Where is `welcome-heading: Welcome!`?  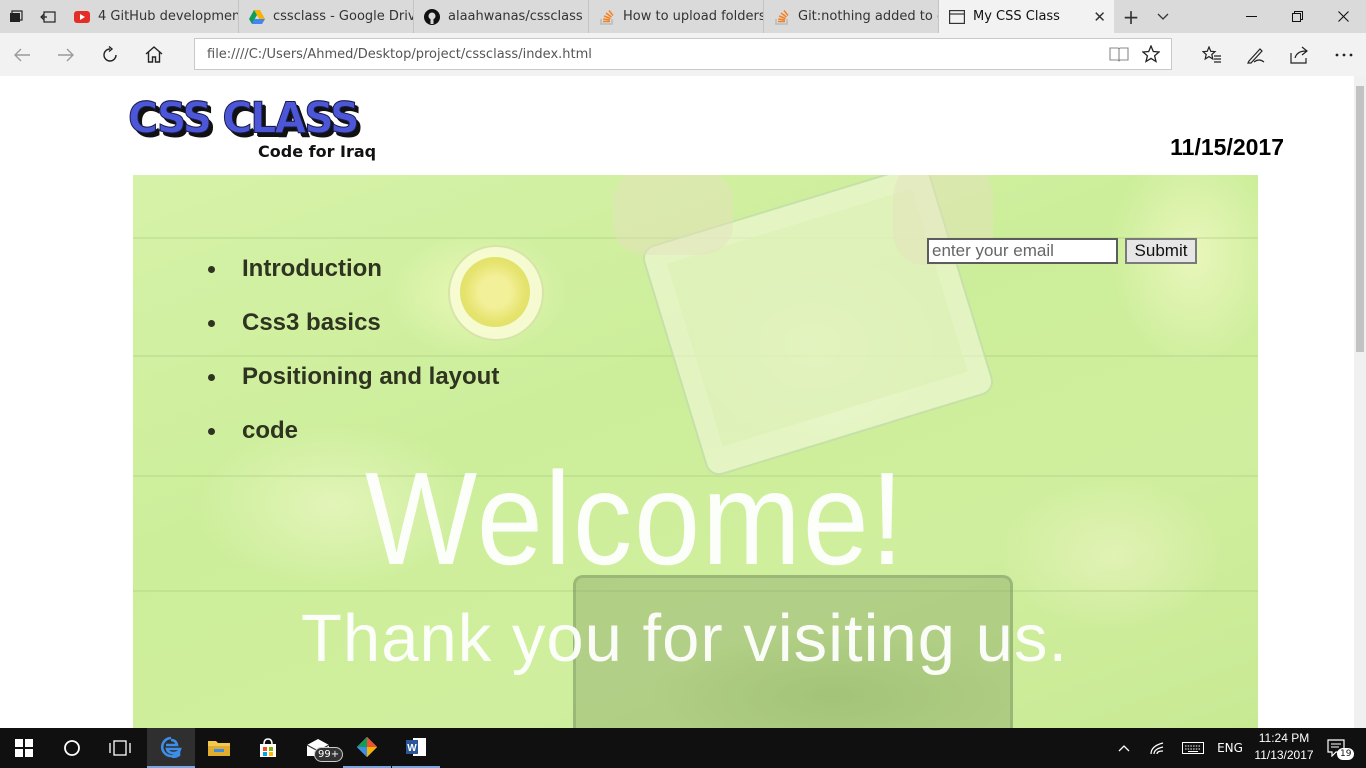 welcome-heading: Welcome! is located at coordinates (635, 518).